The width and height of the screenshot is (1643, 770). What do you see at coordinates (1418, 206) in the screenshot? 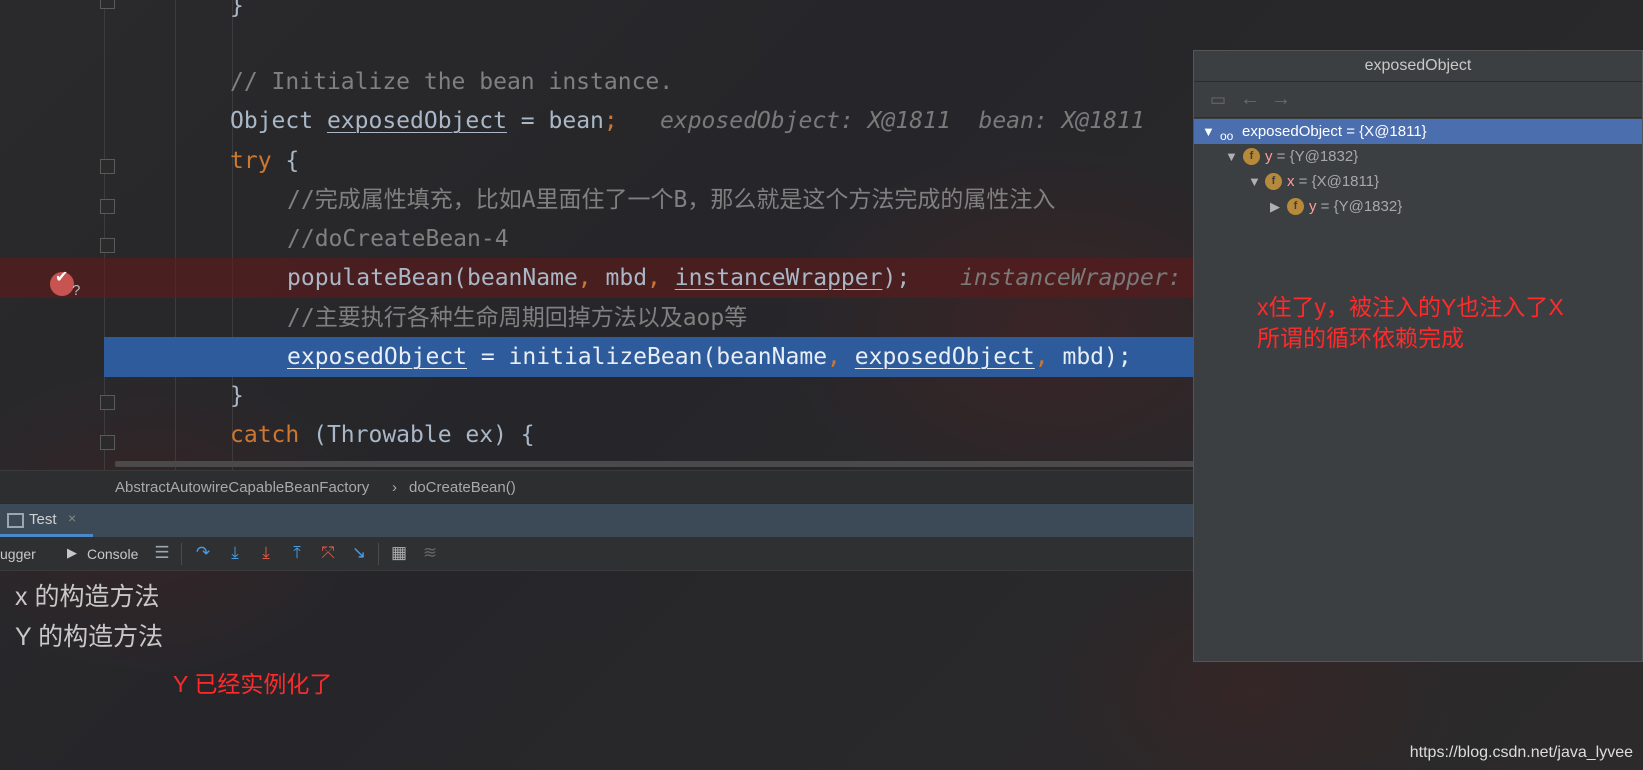
I see `tree-node: ▶ f y = {Y@1832}` at bounding box center [1418, 206].